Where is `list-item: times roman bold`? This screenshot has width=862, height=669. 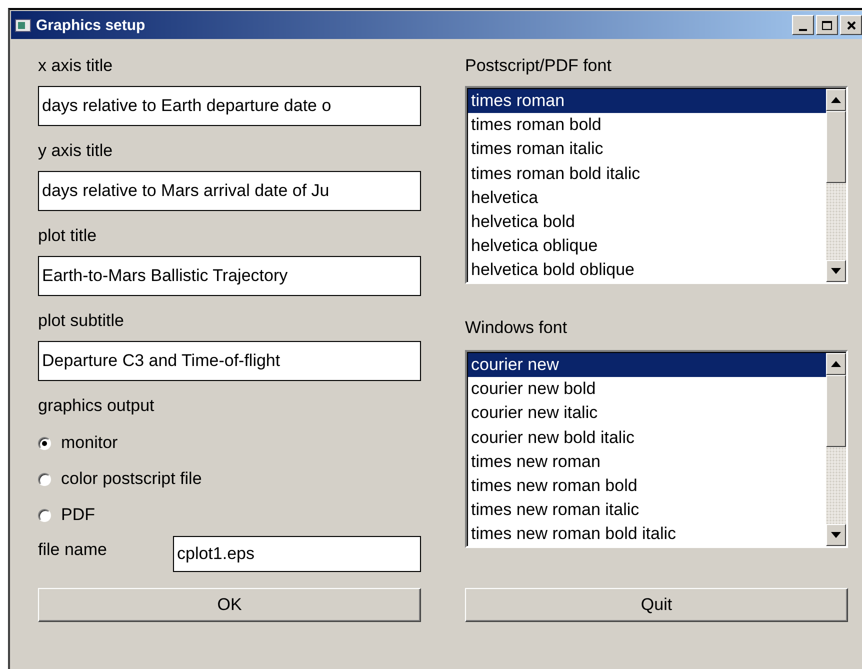 list-item: times roman bold is located at coordinates (647, 125).